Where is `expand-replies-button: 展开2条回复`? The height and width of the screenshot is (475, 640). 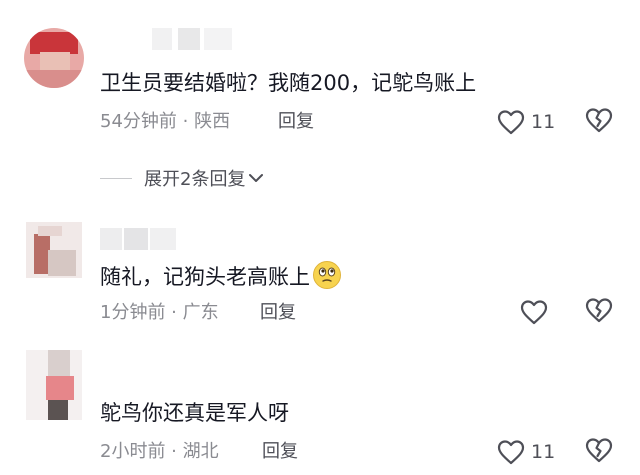 expand-replies-button: 展开2条回复 is located at coordinates (182, 178).